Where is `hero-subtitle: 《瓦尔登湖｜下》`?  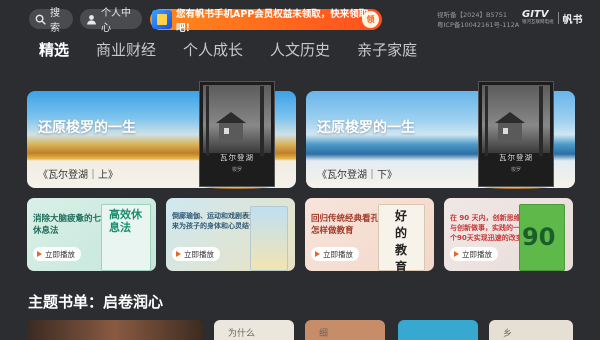 hero-subtitle: 《瓦尔登湖｜下》 is located at coordinates (357, 175).